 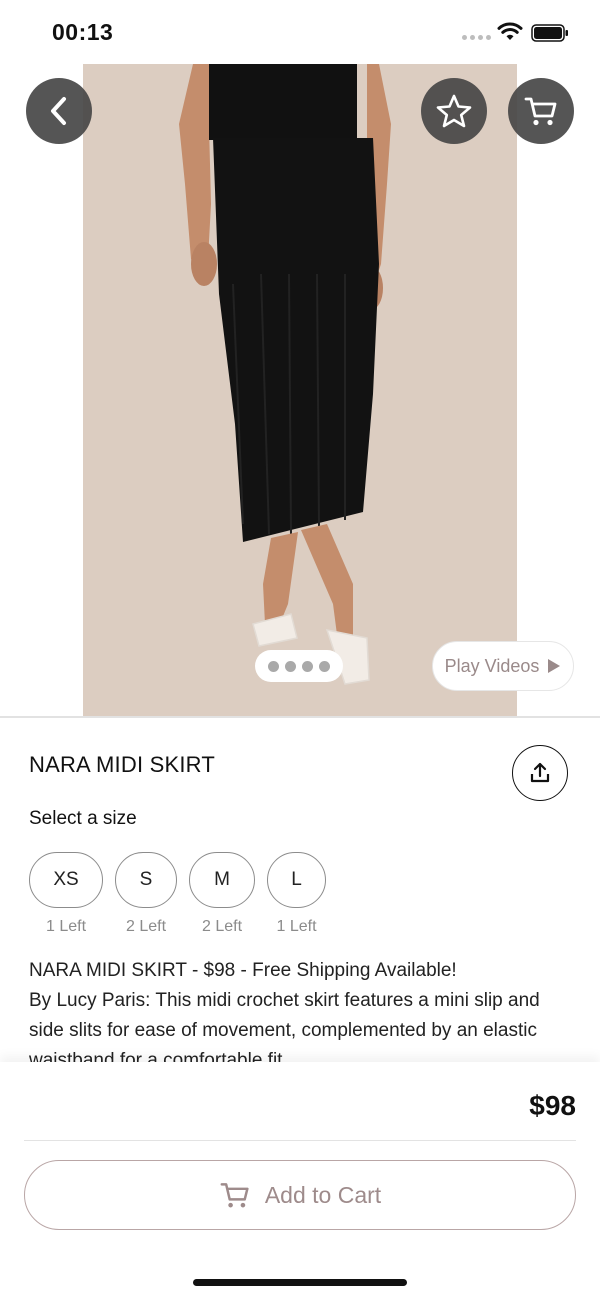 I want to click on cart-button, so click(x=541, y=111).